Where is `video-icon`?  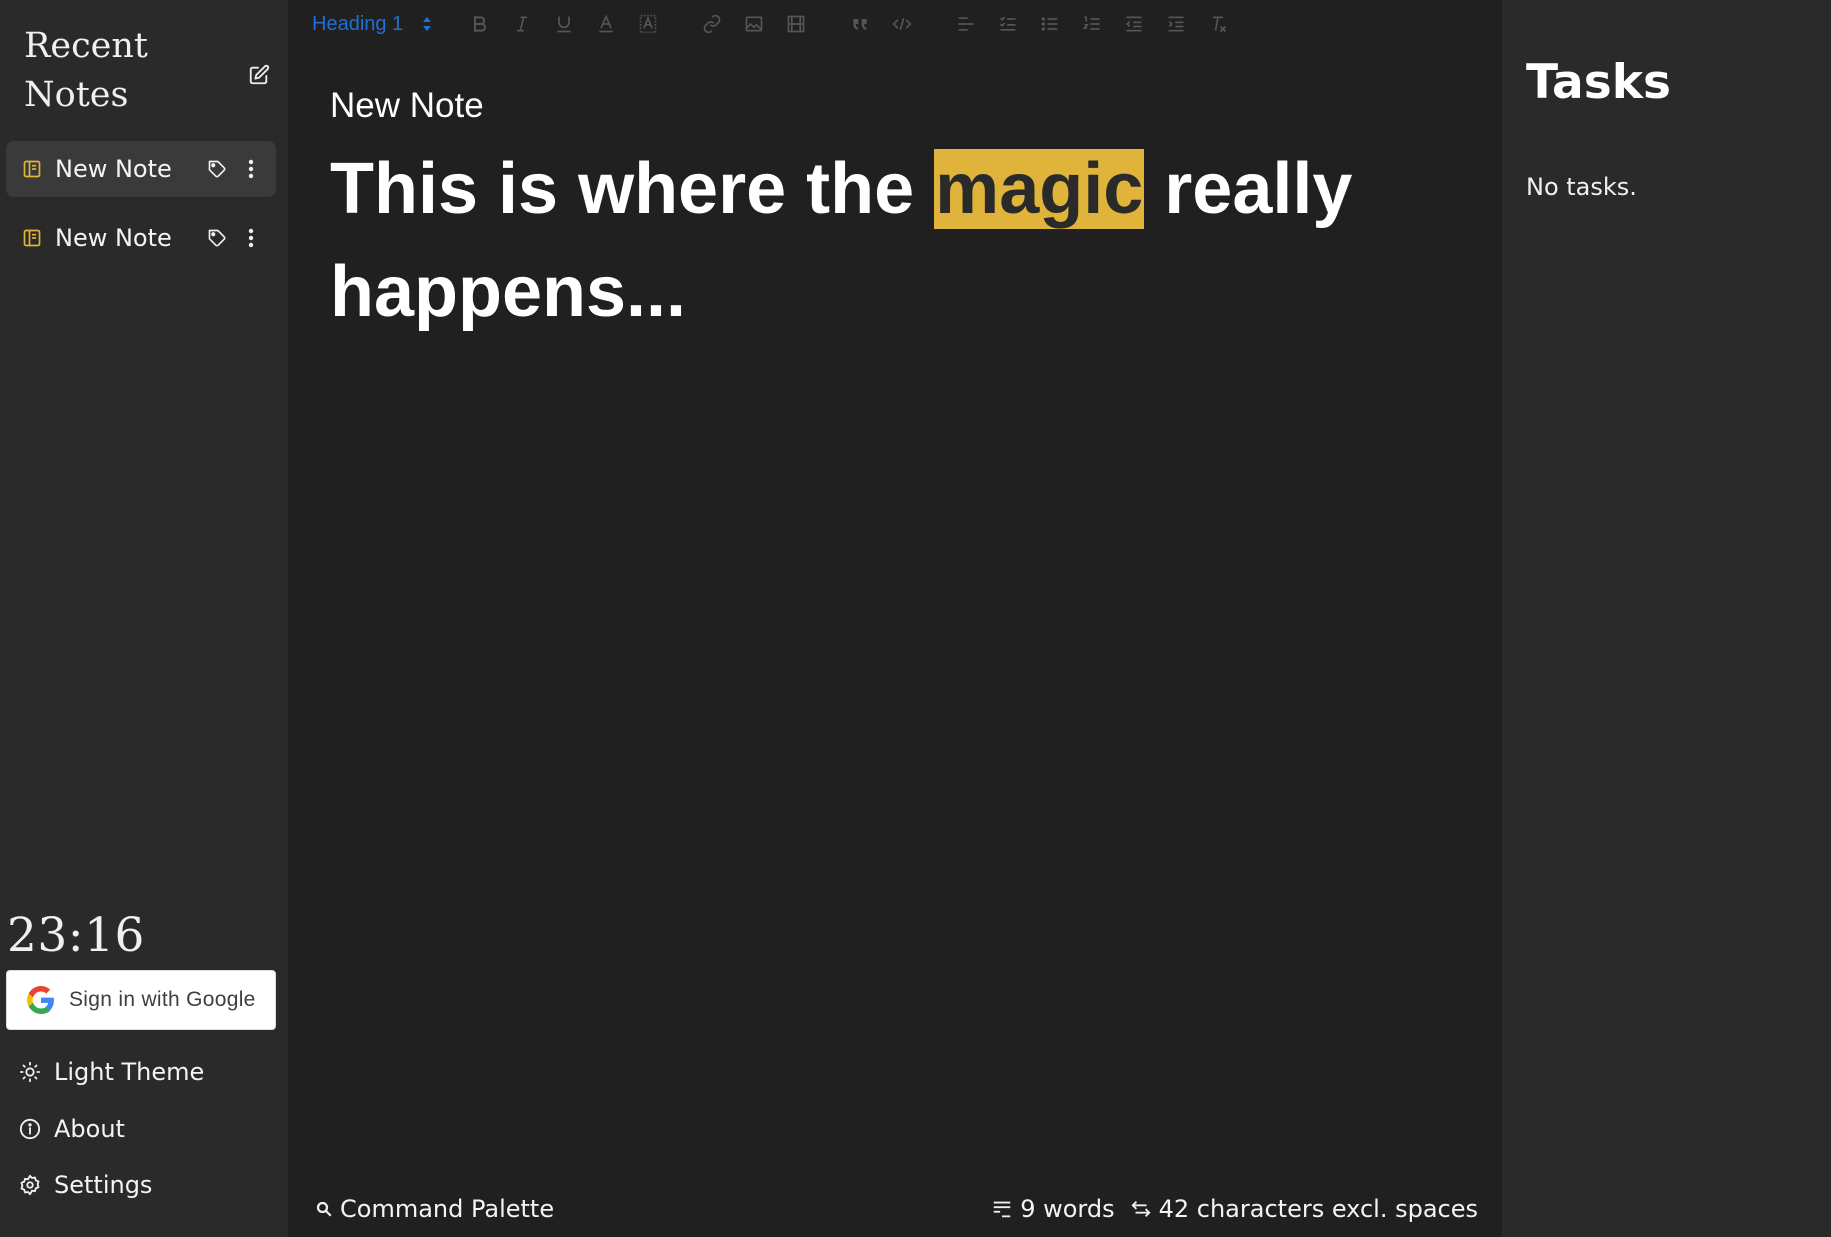 video-icon is located at coordinates (796, 24).